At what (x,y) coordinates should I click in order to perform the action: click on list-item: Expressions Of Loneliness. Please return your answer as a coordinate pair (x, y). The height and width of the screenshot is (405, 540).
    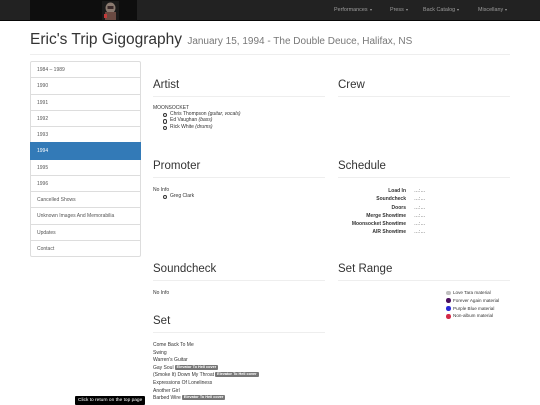
    Looking at the image, I should click on (183, 382).